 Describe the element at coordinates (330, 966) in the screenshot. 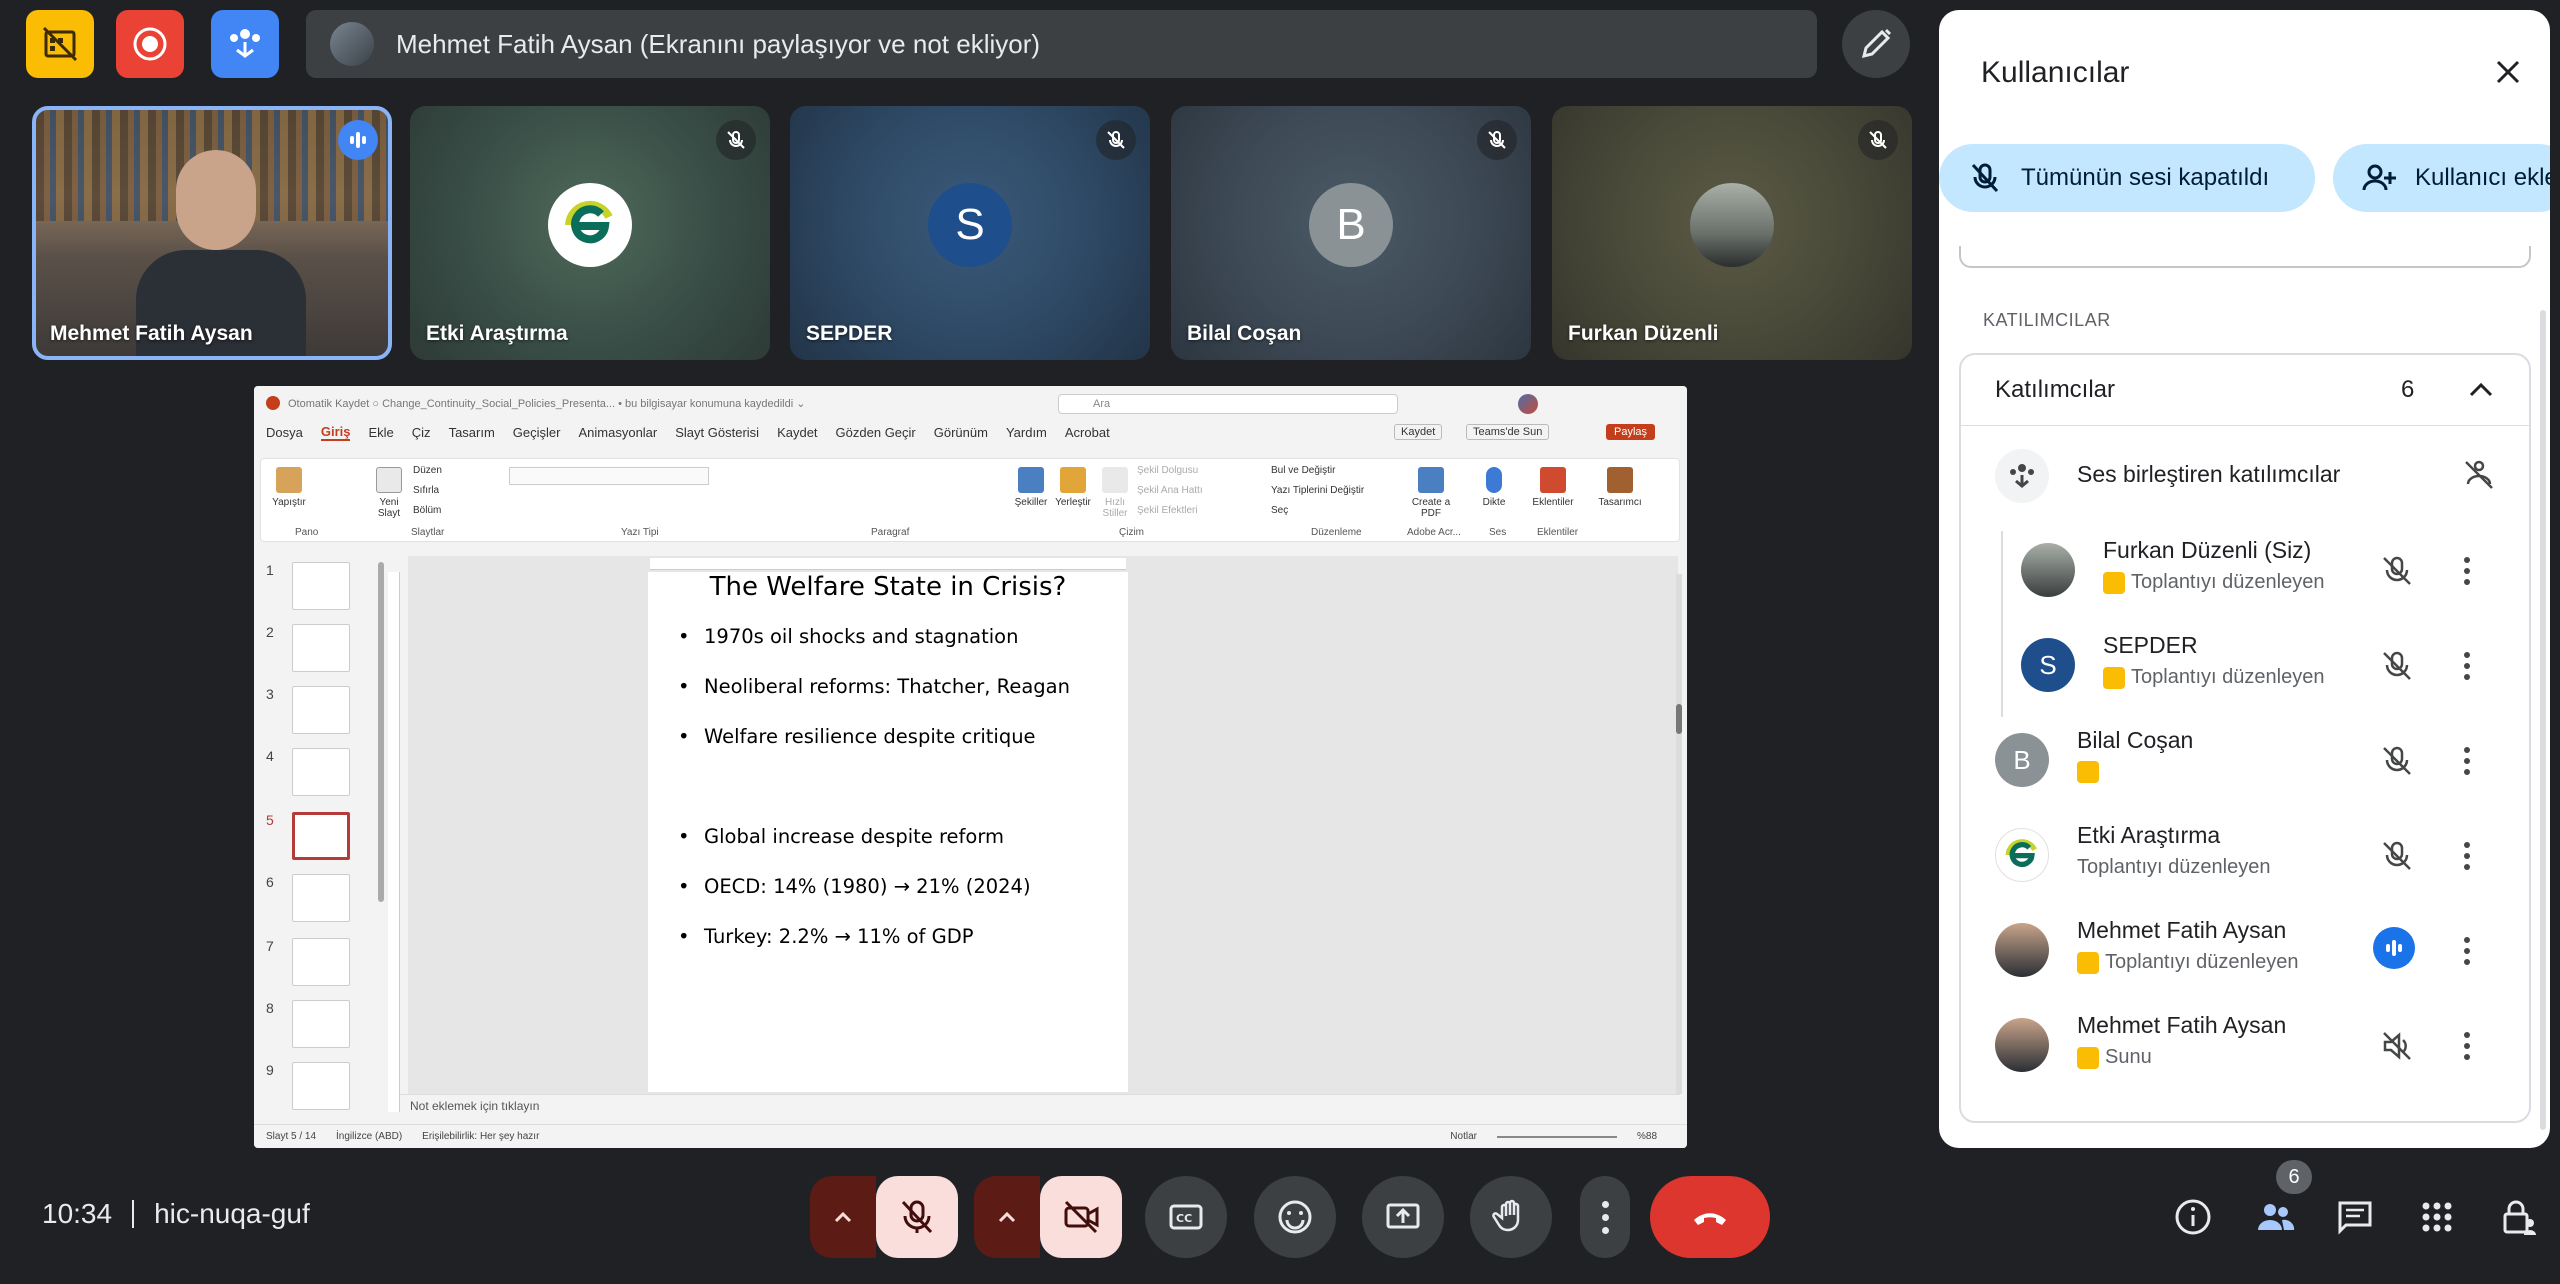

I see `thumb-slide-7: 7` at that location.